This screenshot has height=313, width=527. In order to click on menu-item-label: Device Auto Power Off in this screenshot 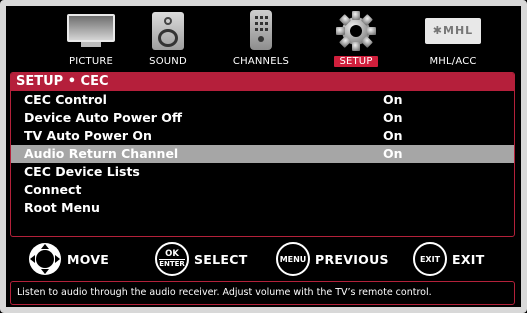, I will do `click(103, 117)`.